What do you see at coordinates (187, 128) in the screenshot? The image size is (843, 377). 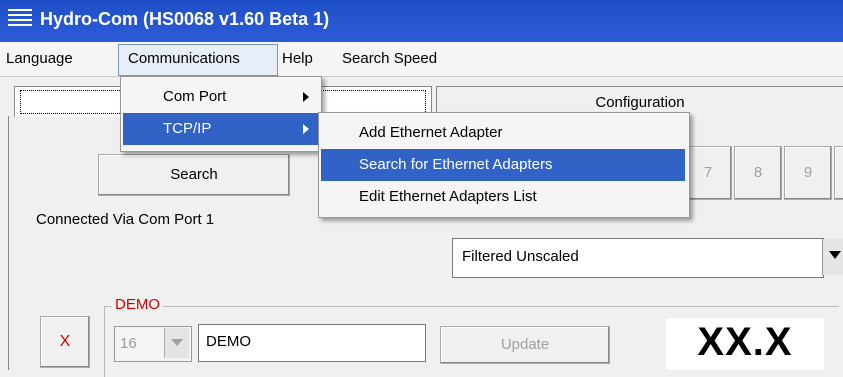 I see `menu-item-label: TCP/IP` at bounding box center [187, 128].